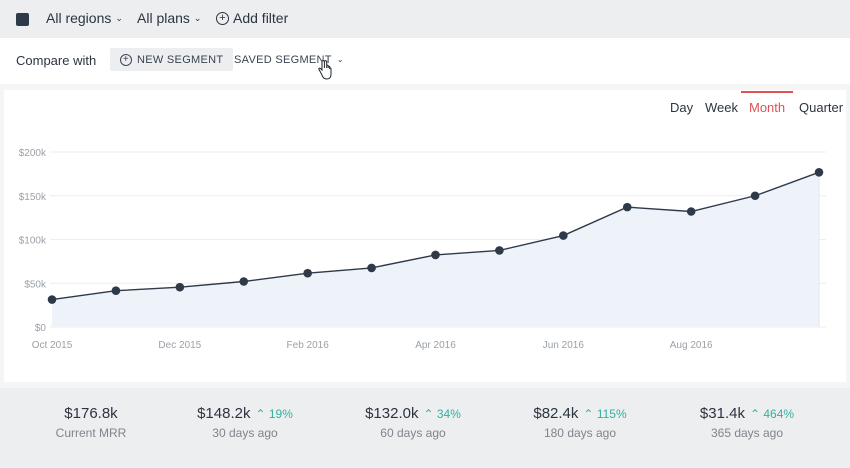  What do you see at coordinates (564, 345) in the screenshot?
I see `x-tick-label: Jun 2016` at bounding box center [564, 345].